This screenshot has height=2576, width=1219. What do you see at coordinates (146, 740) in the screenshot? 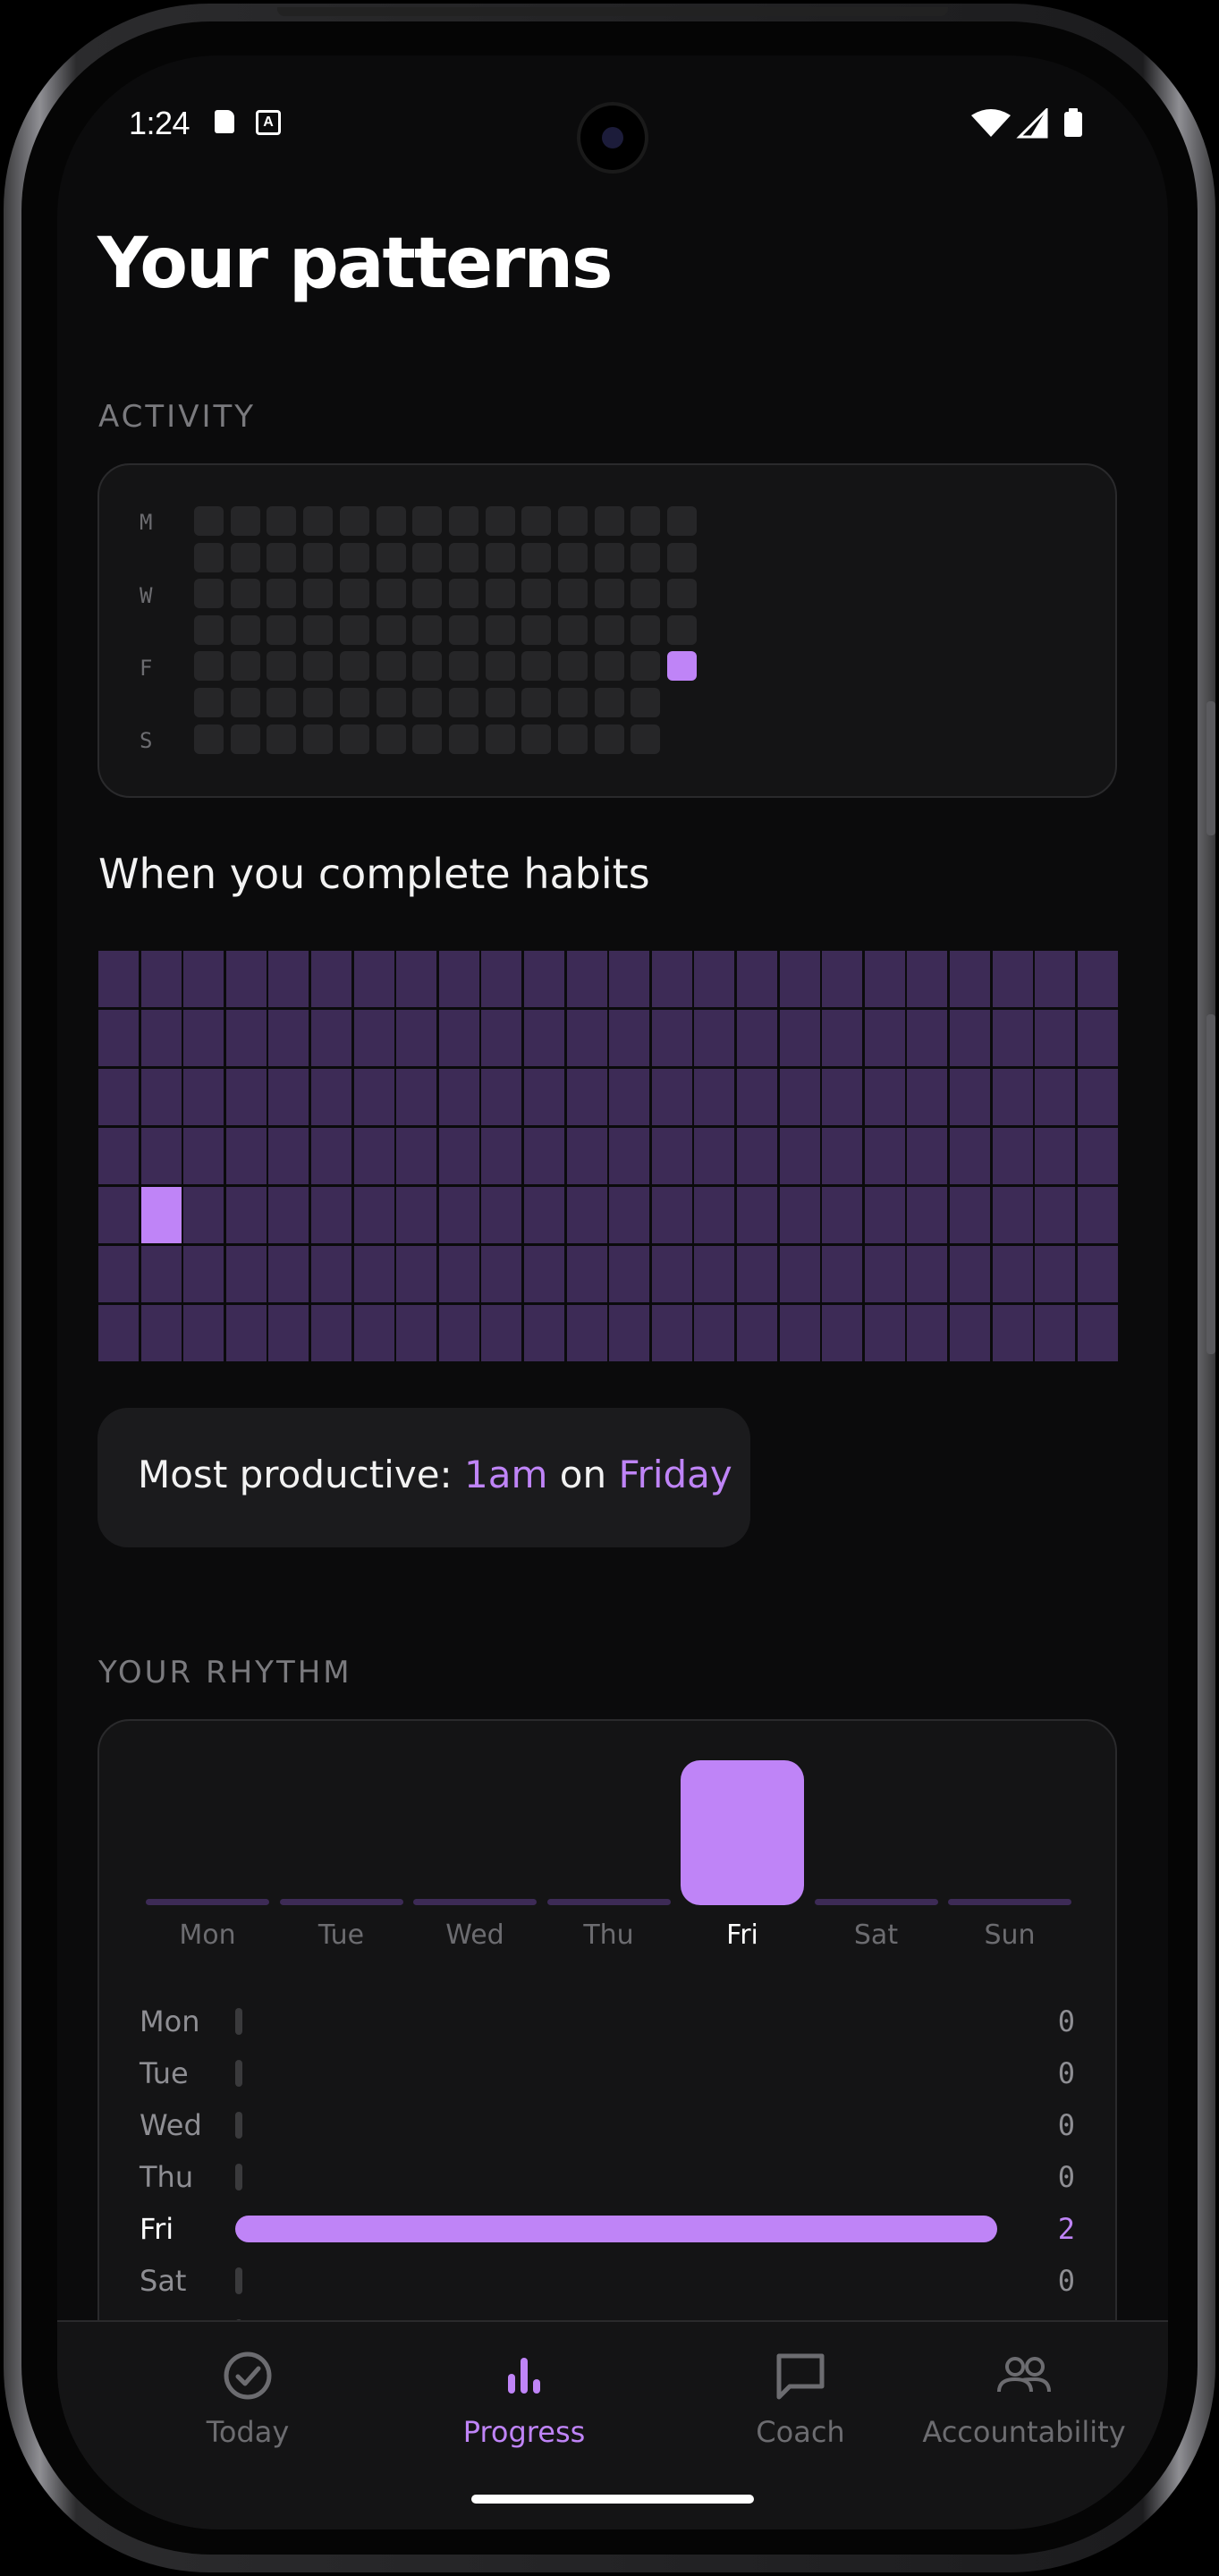
I see `day-label-s: S` at bounding box center [146, 740].